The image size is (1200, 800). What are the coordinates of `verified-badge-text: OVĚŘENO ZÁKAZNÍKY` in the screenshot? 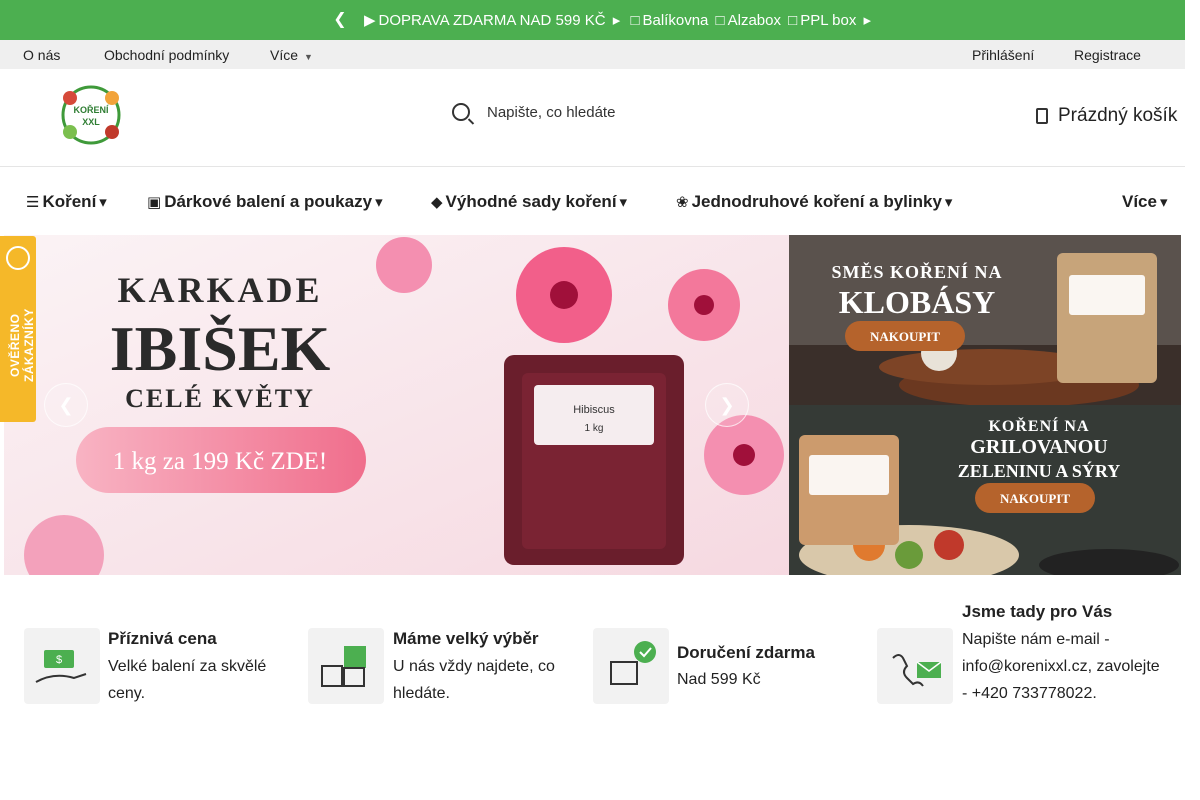 It's located at (22, 345).